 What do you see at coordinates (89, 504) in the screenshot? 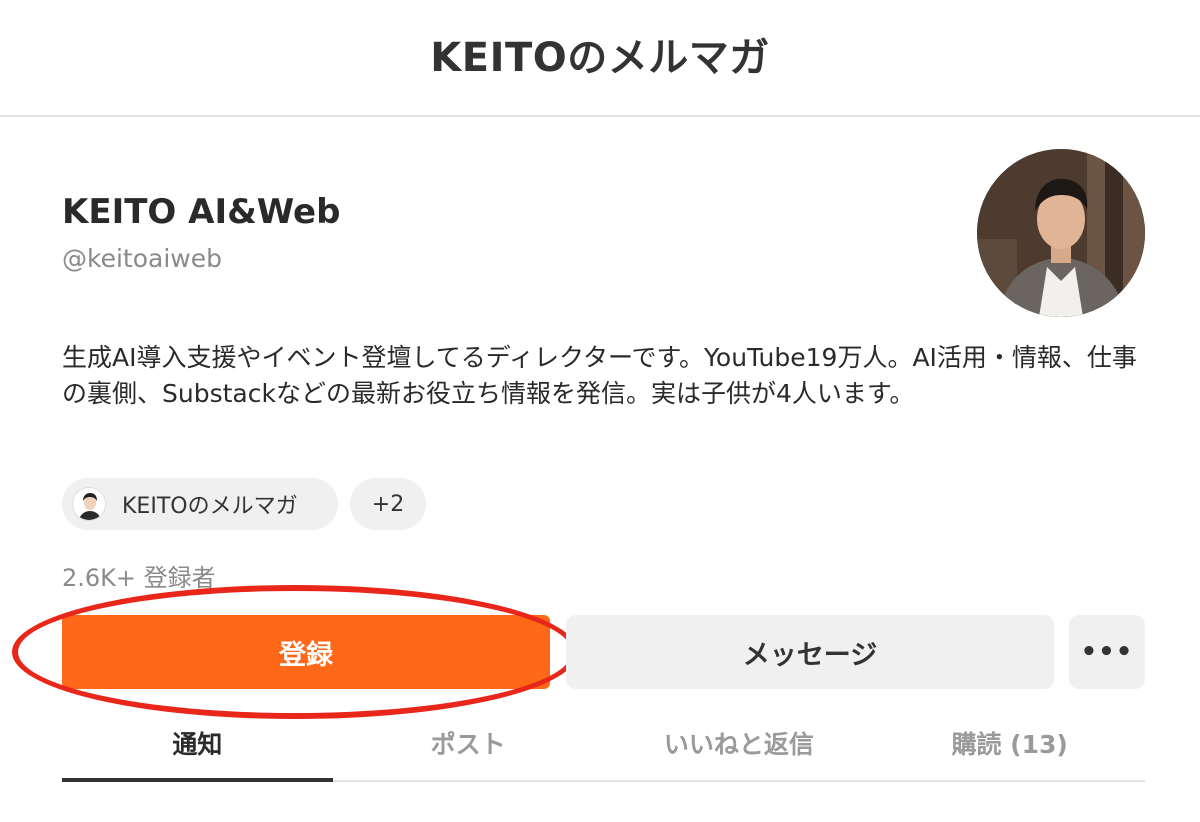
I see `publication-avatar-icon` at bounding box center [89, 504].